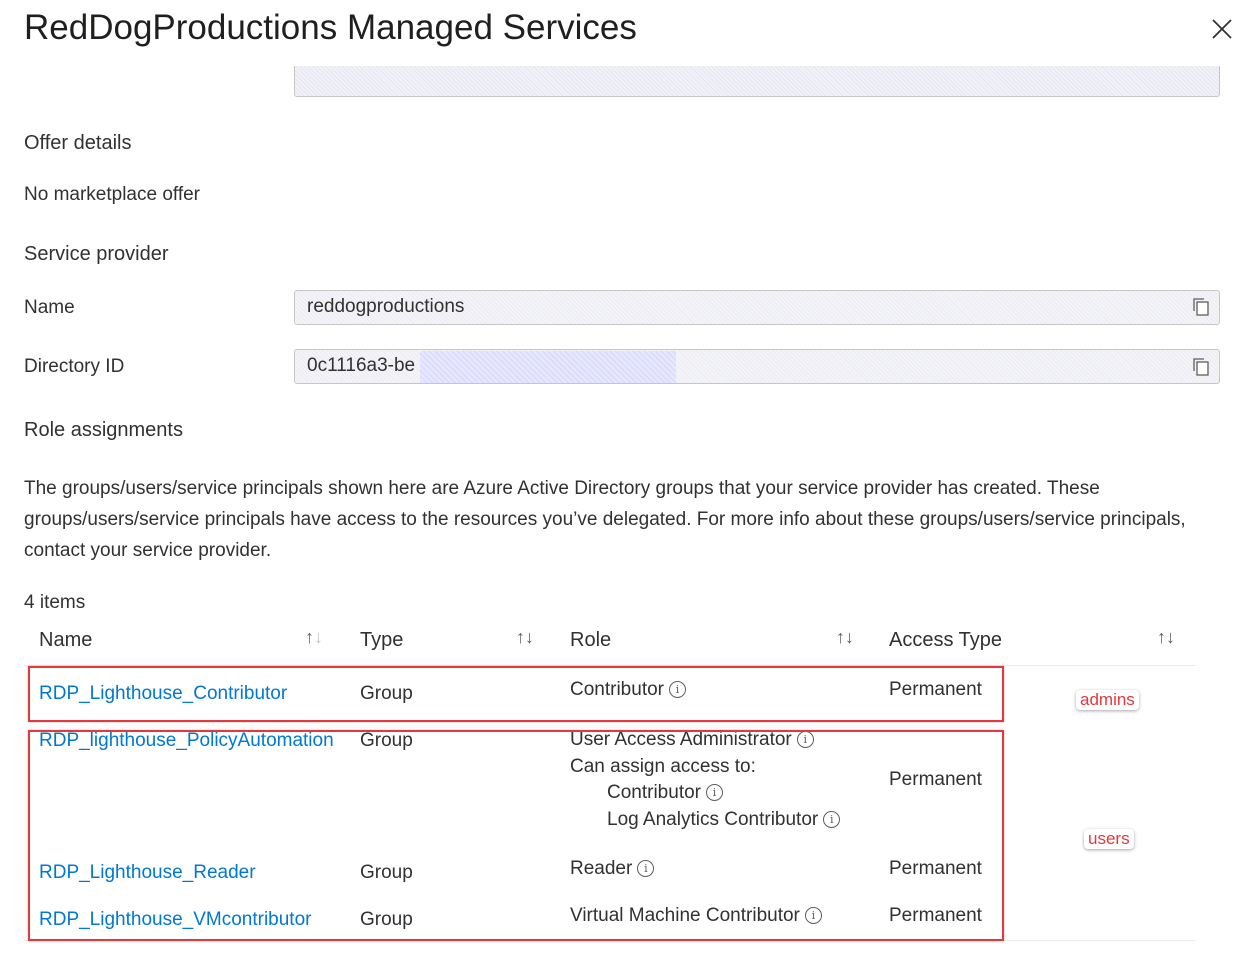 The width and height of the screenshot is (1241, 967). I want to click on directory-id-value: 0c1116a3-be, so click(361, 365).